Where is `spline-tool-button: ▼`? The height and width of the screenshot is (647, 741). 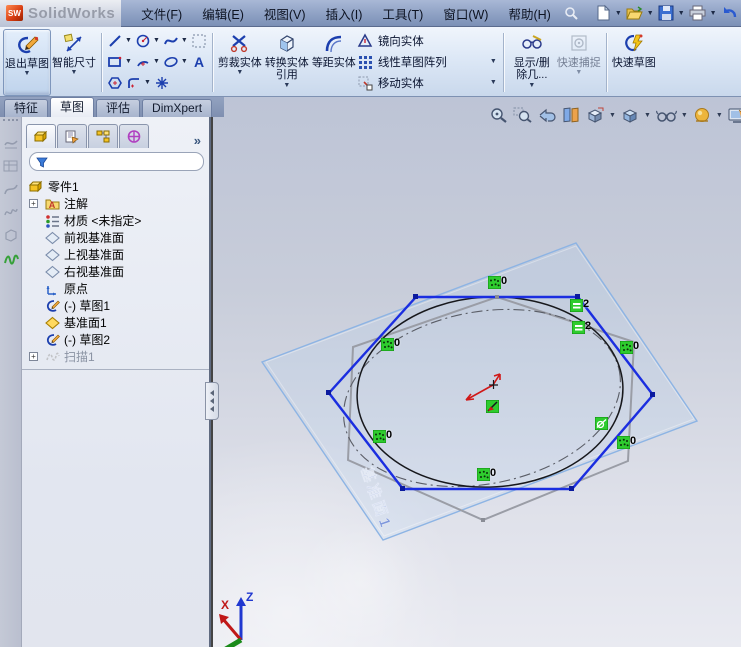 spline-tool-button: ▼ is located at coordinates (176, 41).